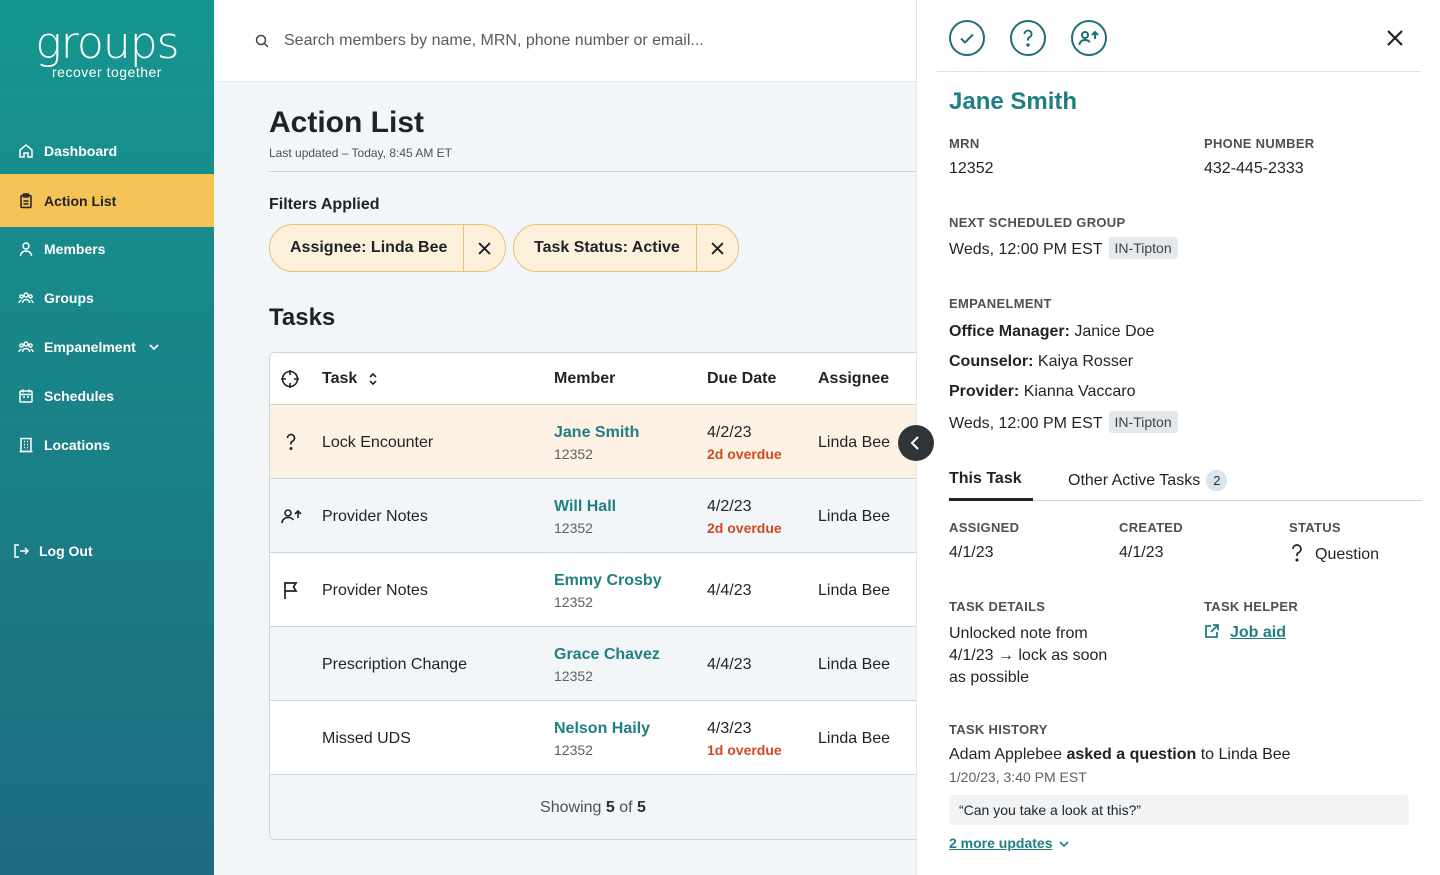  I want to click on assigned-value: 4/1/23, so click(971, 552).